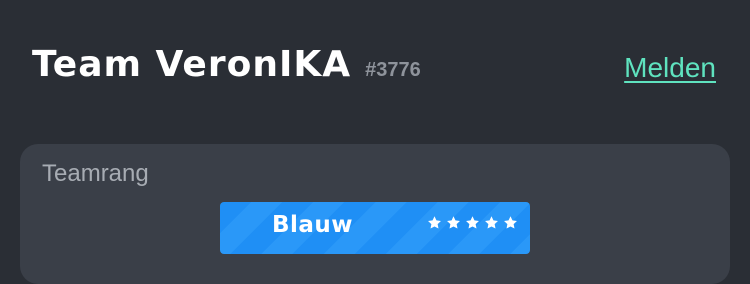  What do you see at coordinates (375, 228) in the screenshot?
I see `rank-badge: Blauw` at bounding box center [375, 228].